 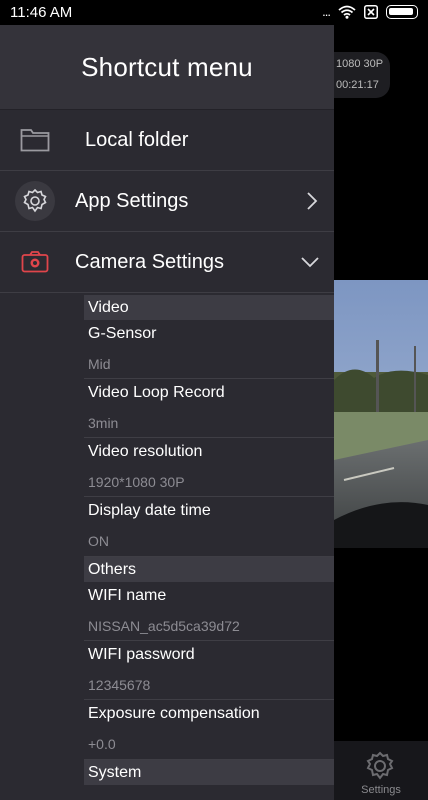 I want to click on bottom-nav-label: Settings, so click(x=381, y=790).